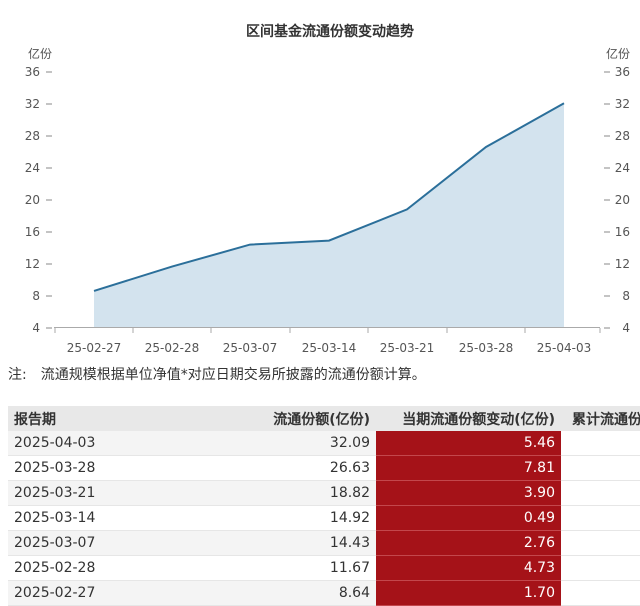  I want to click on cell-period: 2025-03-14, so click(92, 518).